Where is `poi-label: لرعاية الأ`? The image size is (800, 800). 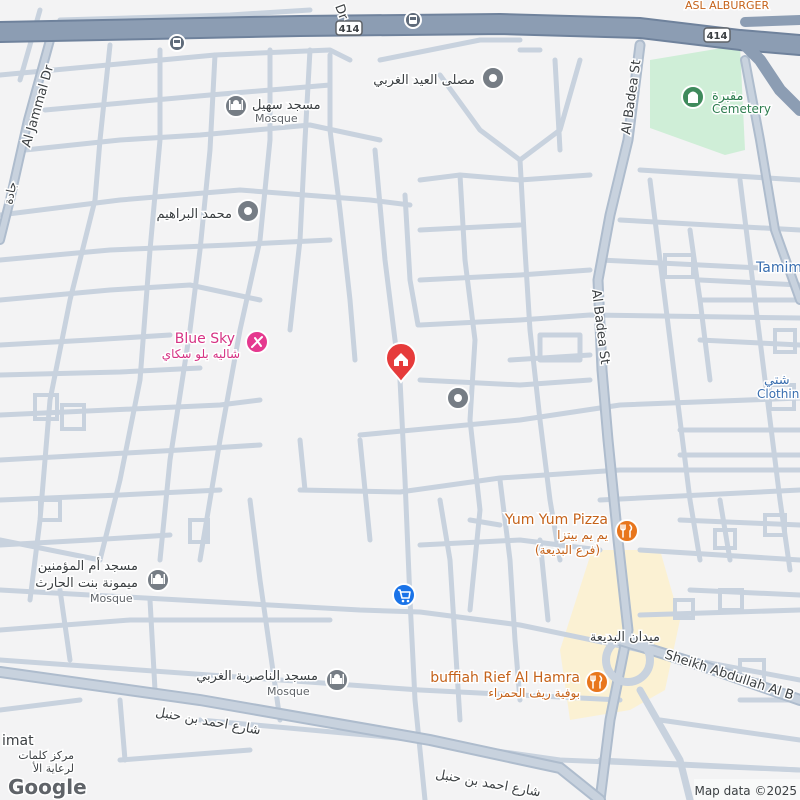 poi-label: لرعاية الأ is located at coordinates (53, 768).